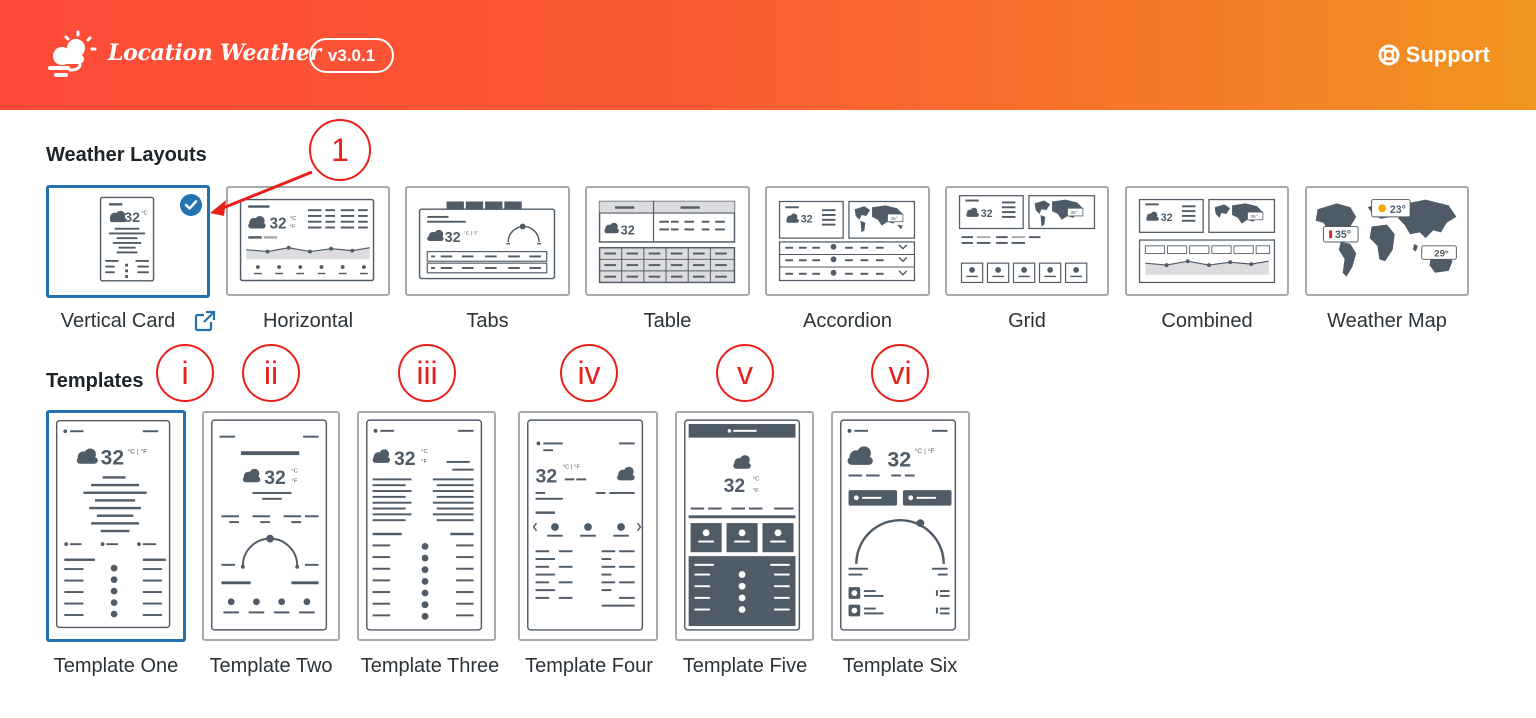 This screenshot has width=1536, height=718. What do you see at coordinates (1027, 321) in the screenshot?
I see `layout-label-grid: Grid` at bounding box center [1027, 321].